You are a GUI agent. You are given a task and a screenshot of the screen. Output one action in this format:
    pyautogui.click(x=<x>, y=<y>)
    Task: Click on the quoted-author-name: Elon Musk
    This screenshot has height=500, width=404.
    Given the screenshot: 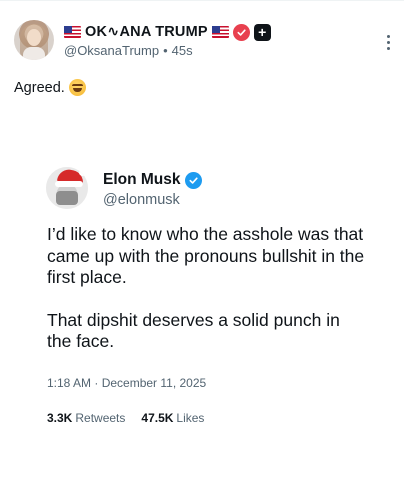 What is the action you would take?
    pyautogui.click(x=142, y=179)
    